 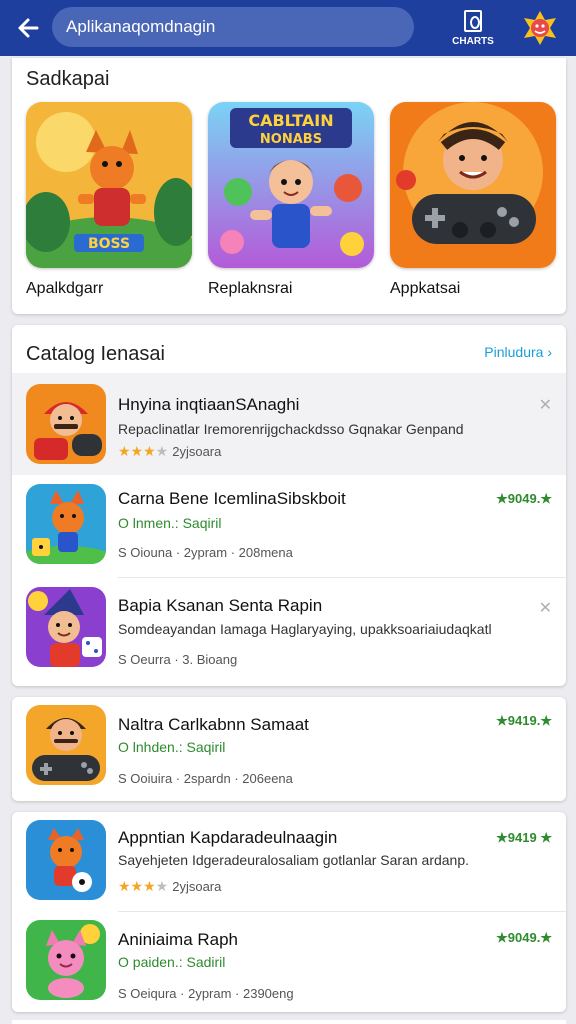 I want to click on featured-item: Appkatsai, so click(x=473, y=200).